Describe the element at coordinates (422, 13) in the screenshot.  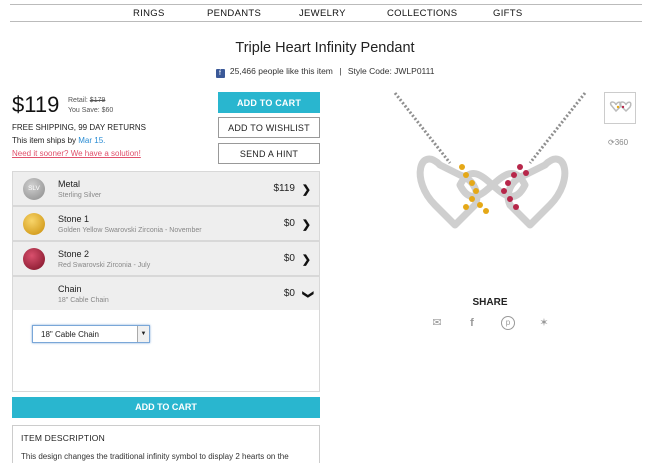
I see `nav-collections: COLLECTIONS` at that location.